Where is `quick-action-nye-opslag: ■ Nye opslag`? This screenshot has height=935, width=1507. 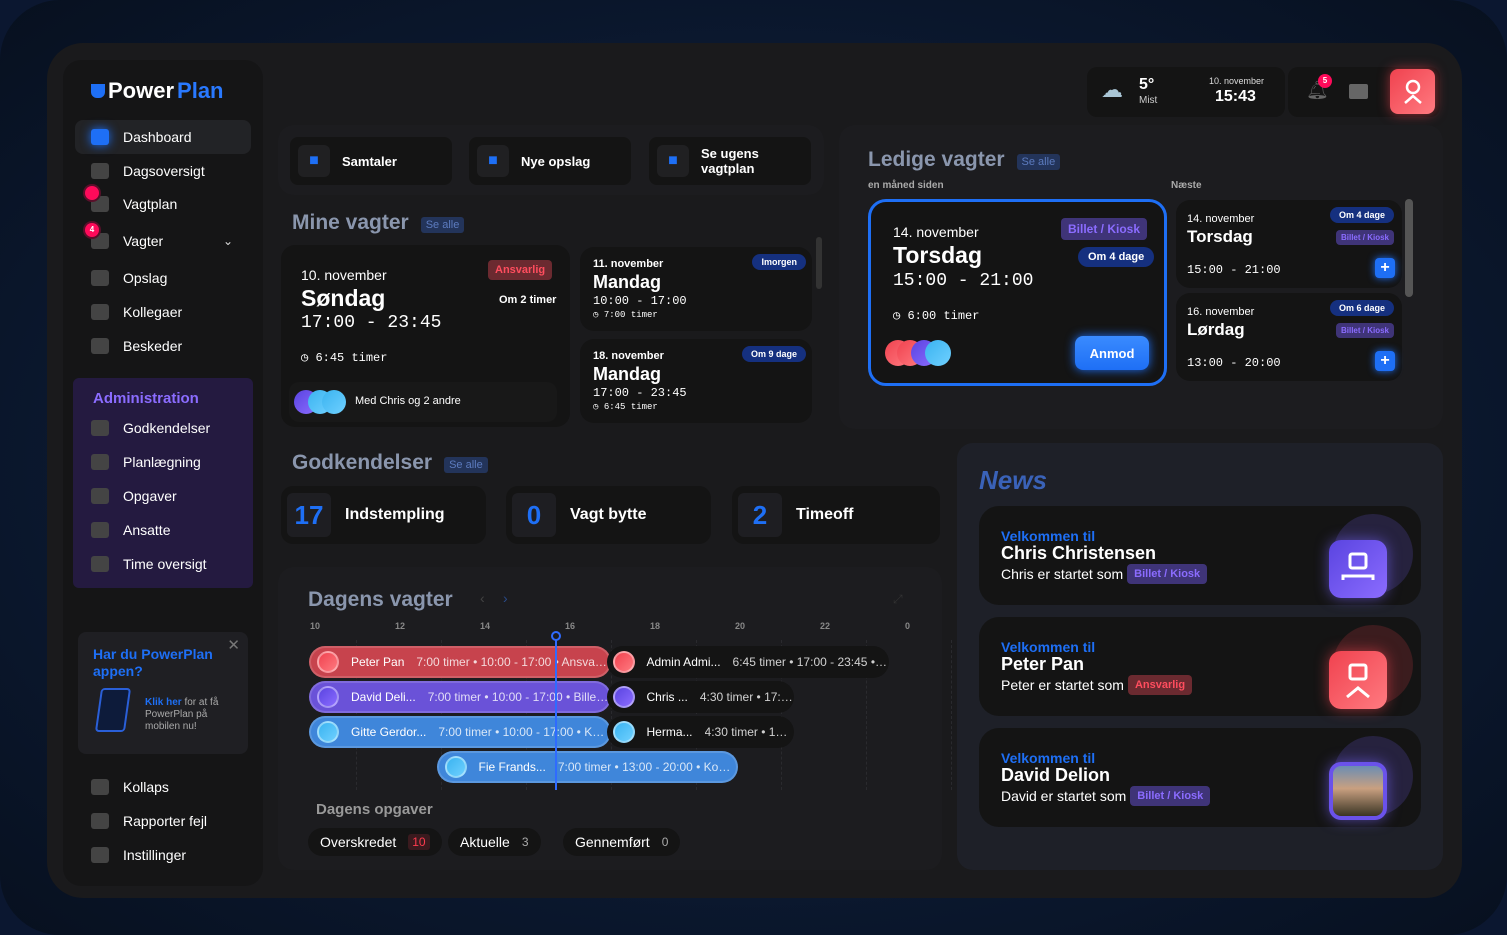
quick-action-nye-opslag: ■ Nye opslag is located at coordinates (550, 161).